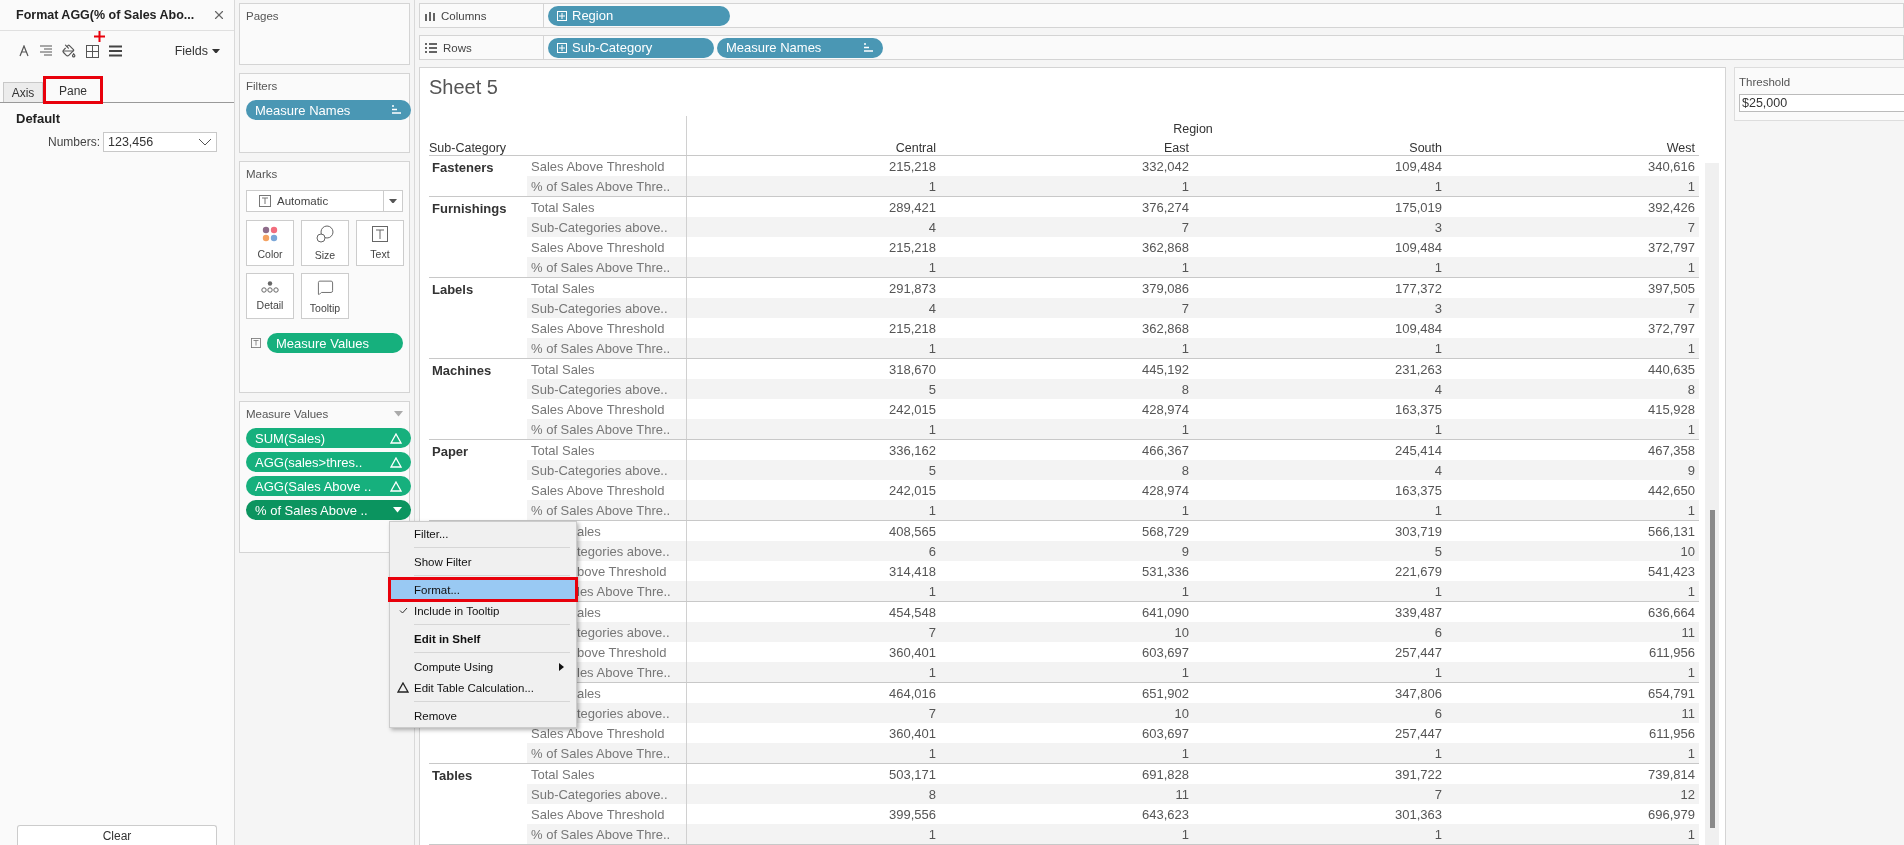  What do you see at coordinates (262, 174) in the screenshot?
I see `card-title: Marks` at bounding box center [262, 174].